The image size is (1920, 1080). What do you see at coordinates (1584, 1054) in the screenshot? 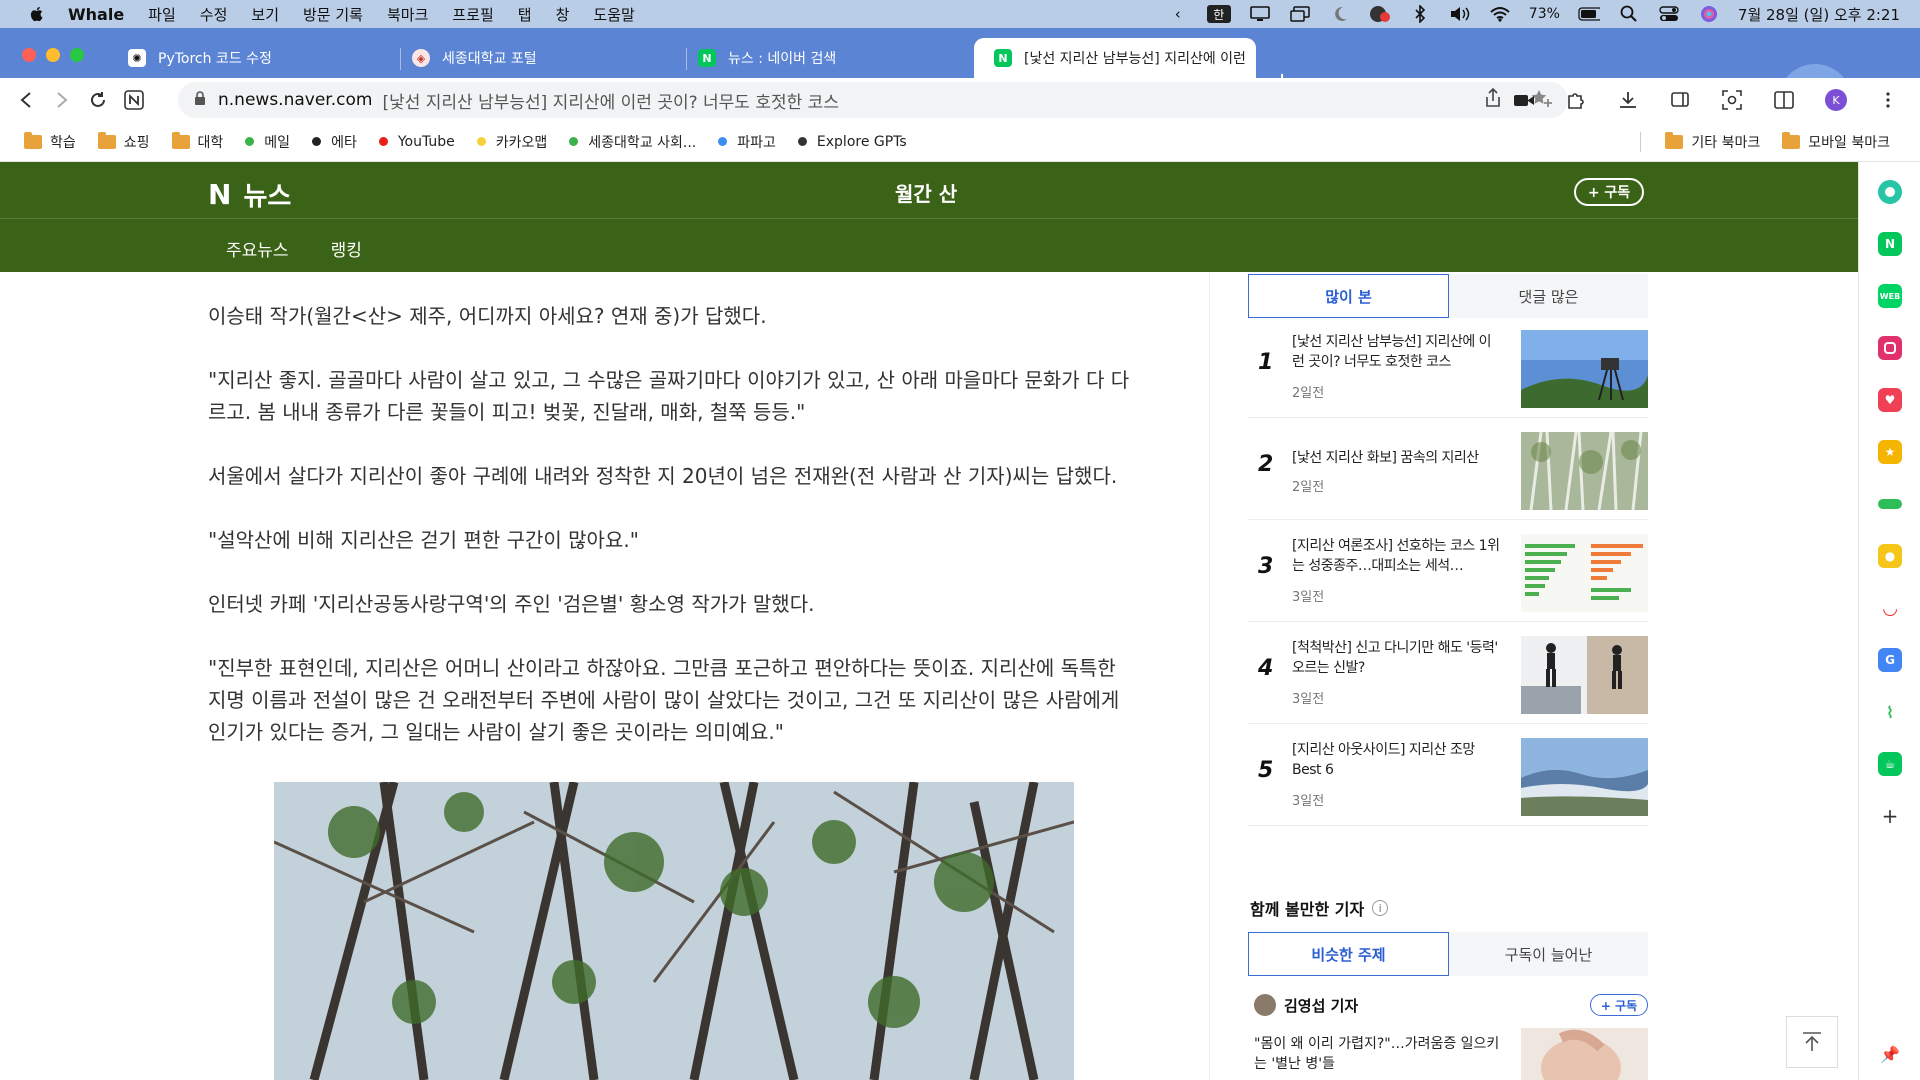
I see `recommended-article-thumbnail` at bounding box center [1584, 1054].